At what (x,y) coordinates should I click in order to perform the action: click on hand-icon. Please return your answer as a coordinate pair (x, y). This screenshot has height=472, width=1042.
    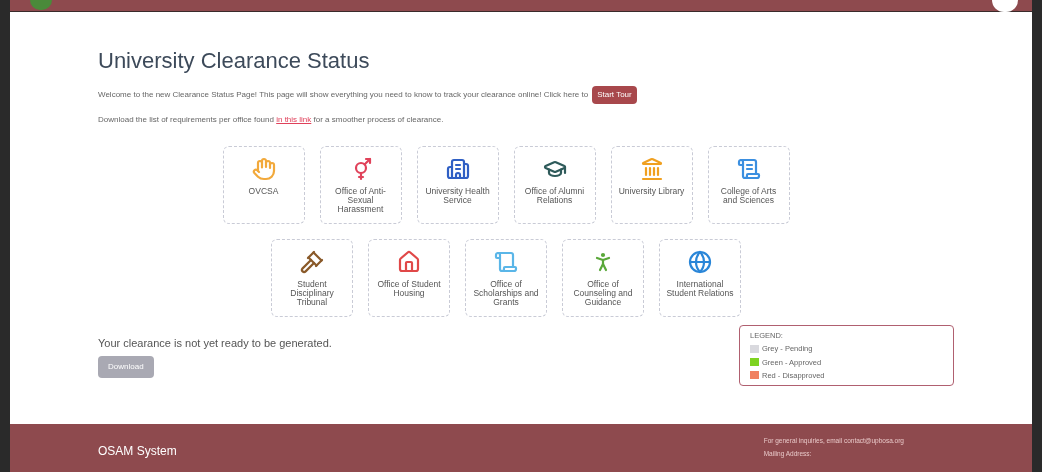
    Looking at the image, I should click on (263, 169).